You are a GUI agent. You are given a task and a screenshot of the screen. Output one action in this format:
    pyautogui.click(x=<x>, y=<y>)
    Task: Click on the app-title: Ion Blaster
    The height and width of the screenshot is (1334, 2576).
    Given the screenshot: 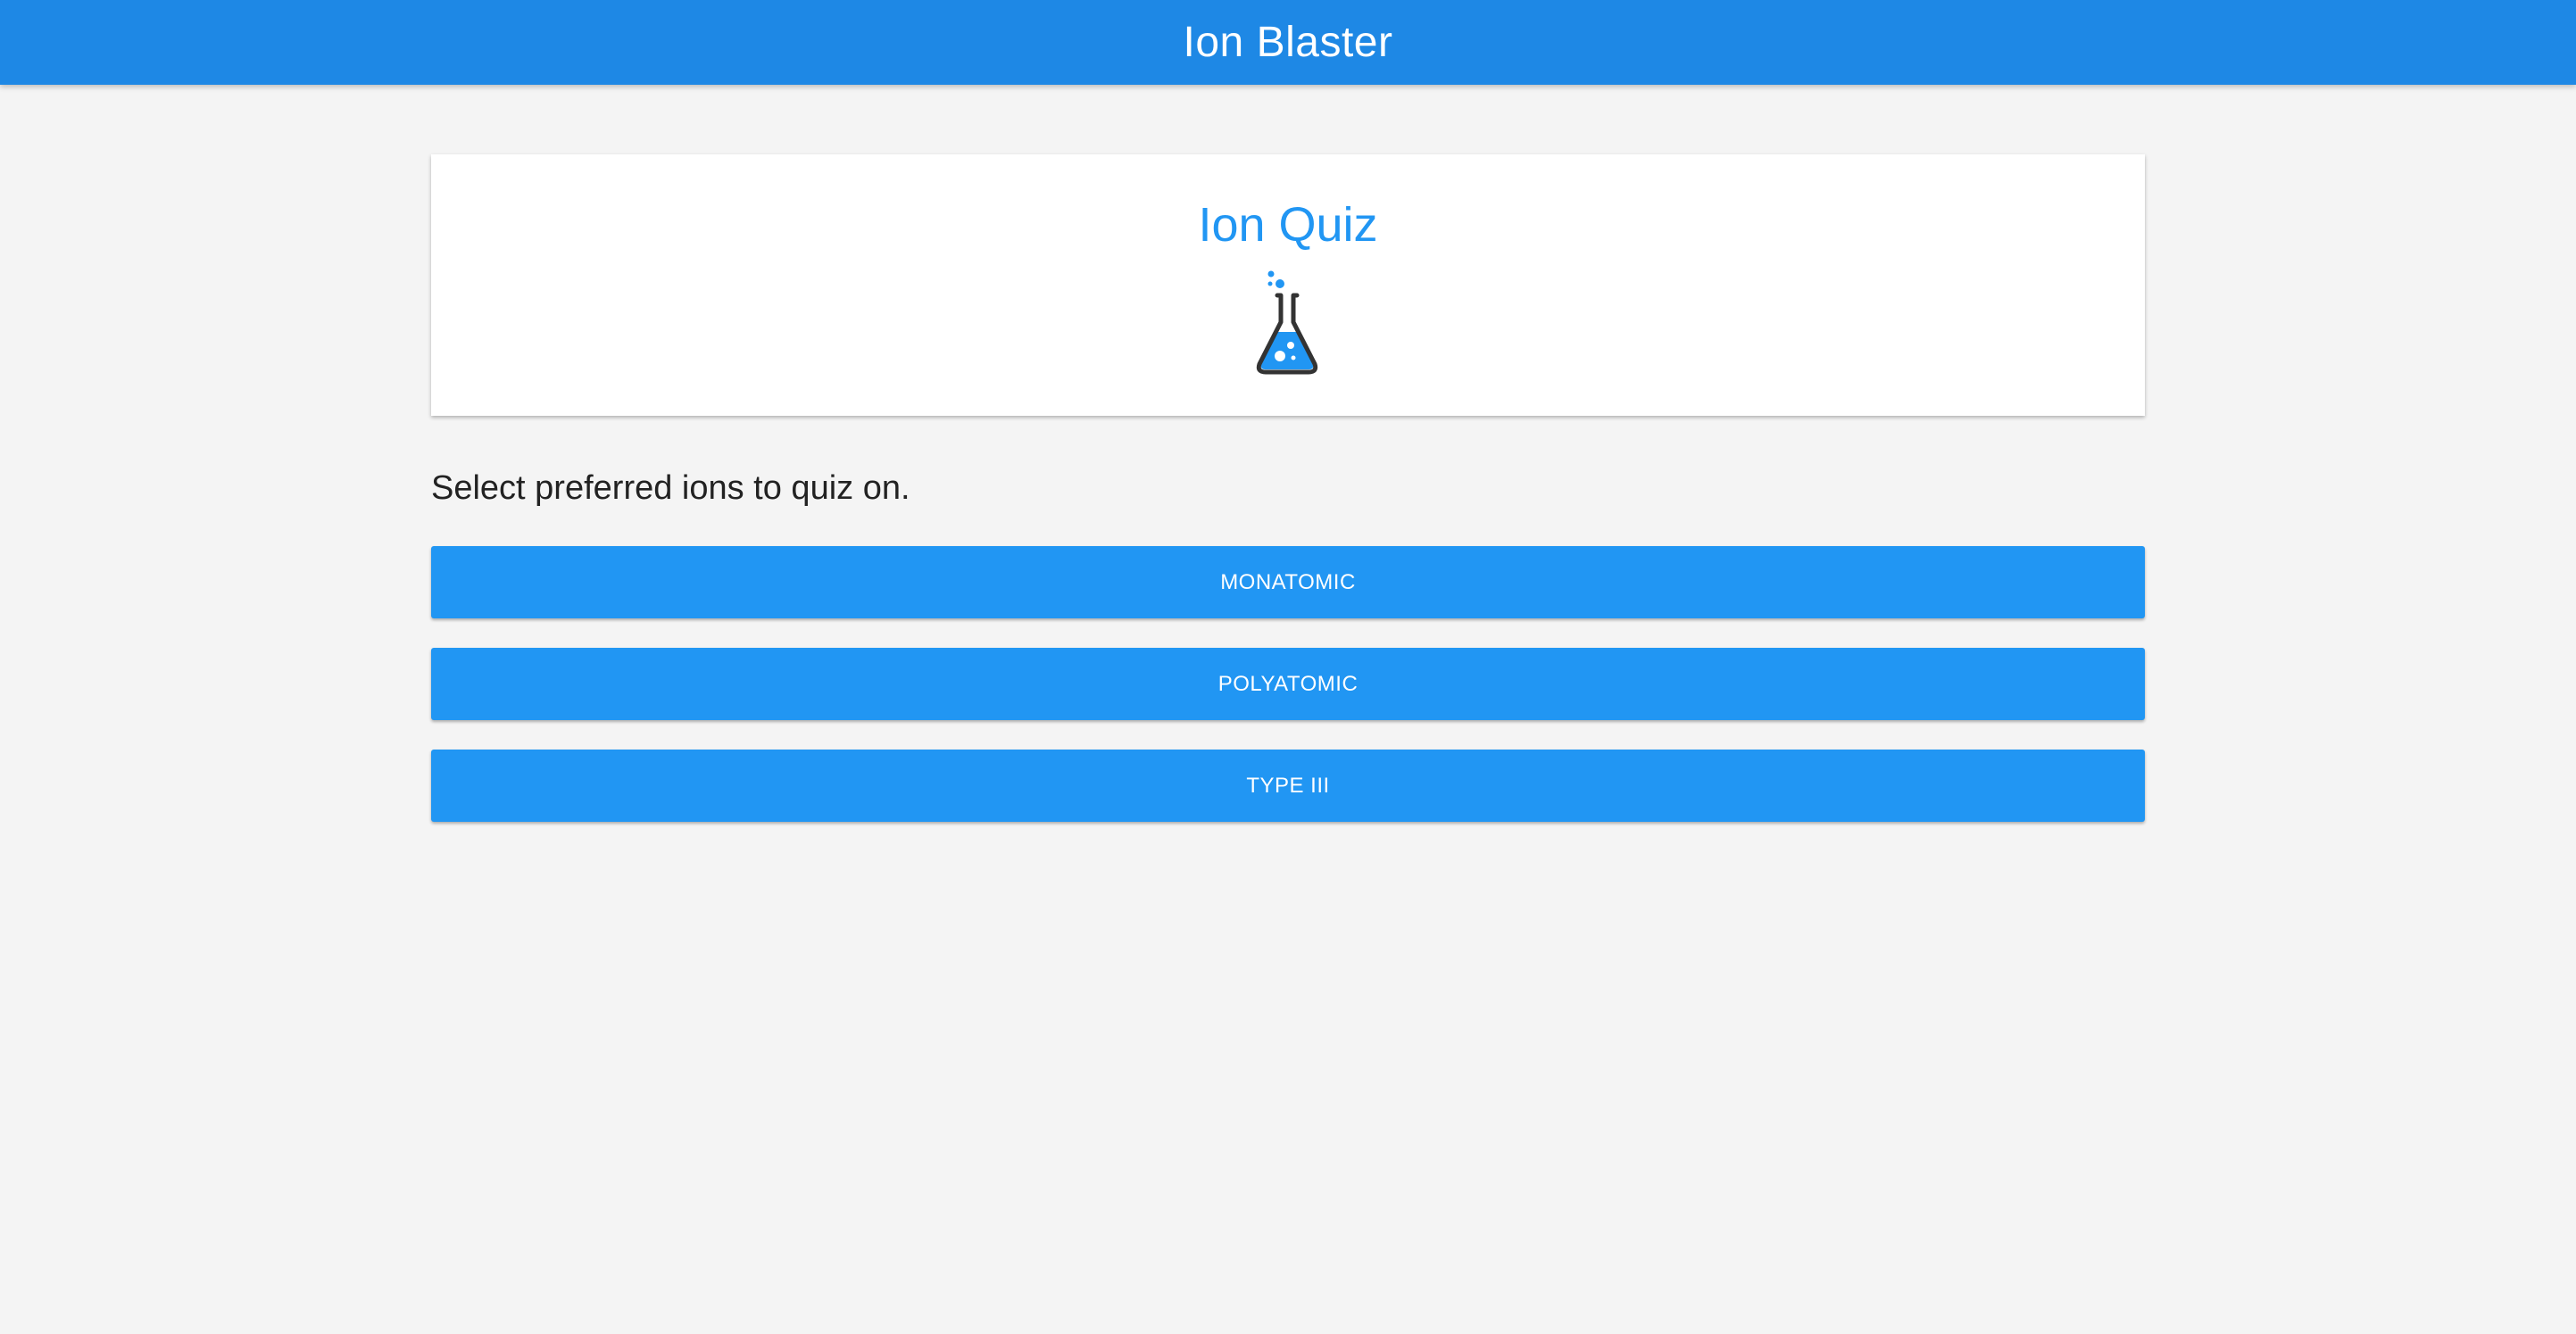 What is the action you would take?
    pyautogui.click(x=1288, y=42)
    